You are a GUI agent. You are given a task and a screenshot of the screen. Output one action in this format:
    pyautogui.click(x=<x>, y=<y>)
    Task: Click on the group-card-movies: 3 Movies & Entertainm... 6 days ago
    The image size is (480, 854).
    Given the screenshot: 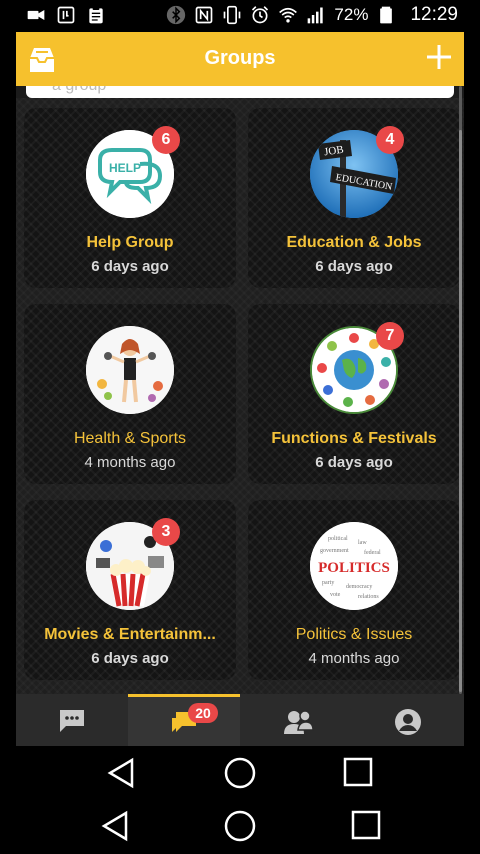 What is the action you would take?
    pyautogui.click(x=130, y=590)
    